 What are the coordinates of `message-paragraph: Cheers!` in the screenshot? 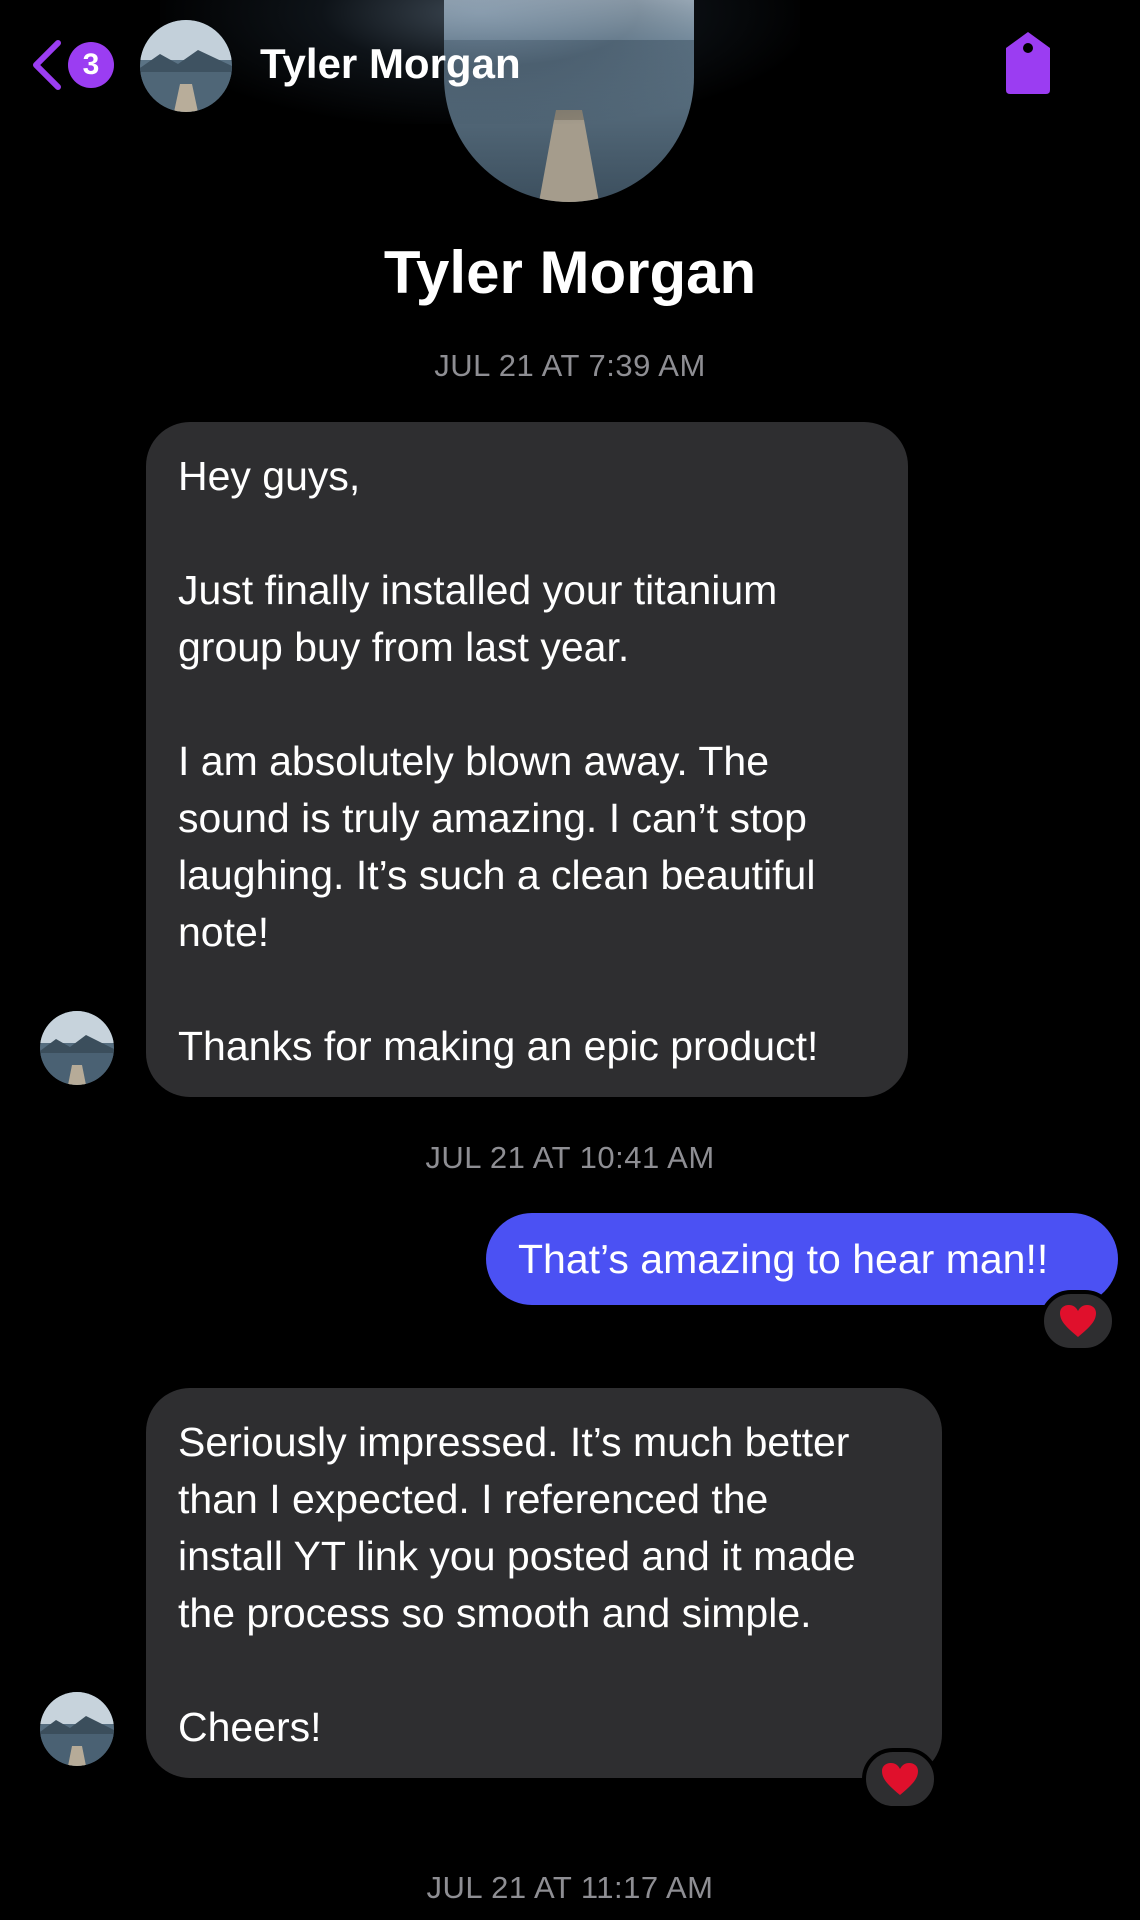 It's located at (250, 1727).